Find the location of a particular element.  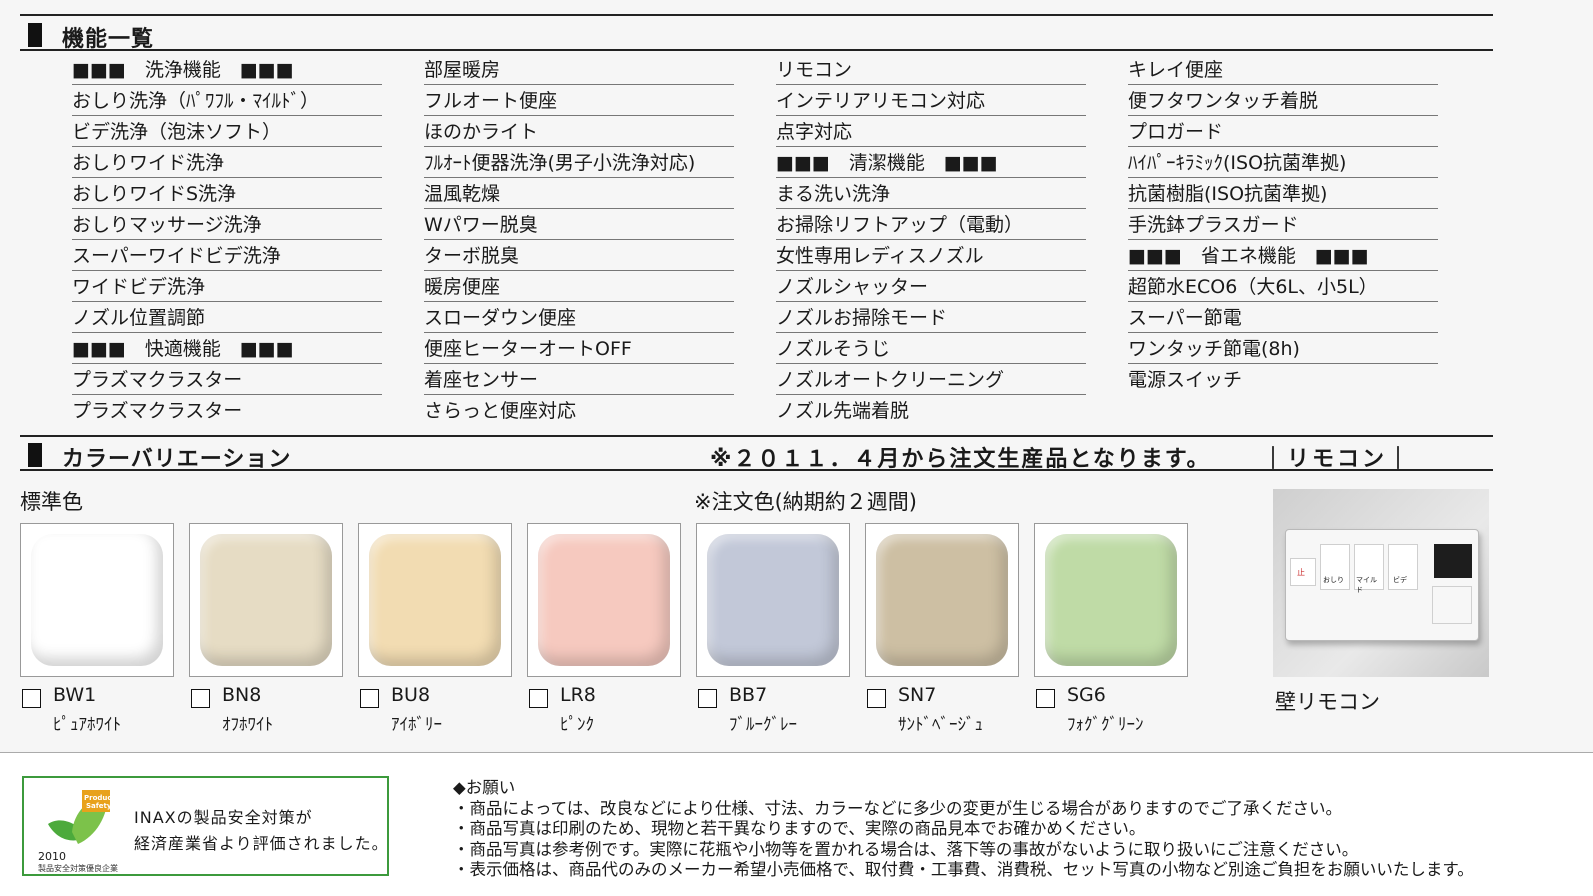

feature-item: スローダウン便座 is located at coordinates (579, 318).